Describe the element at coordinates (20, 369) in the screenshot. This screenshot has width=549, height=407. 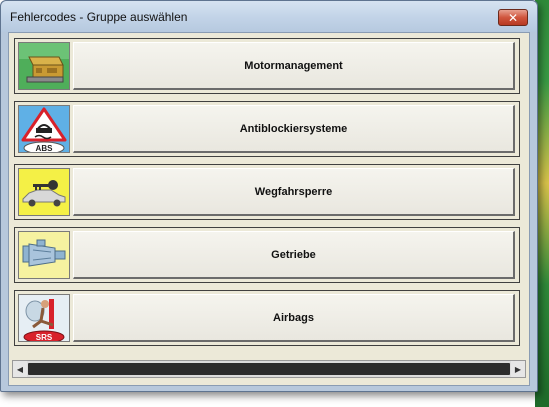
I see `scroll-left-arrow-icon: ◀` at that location.